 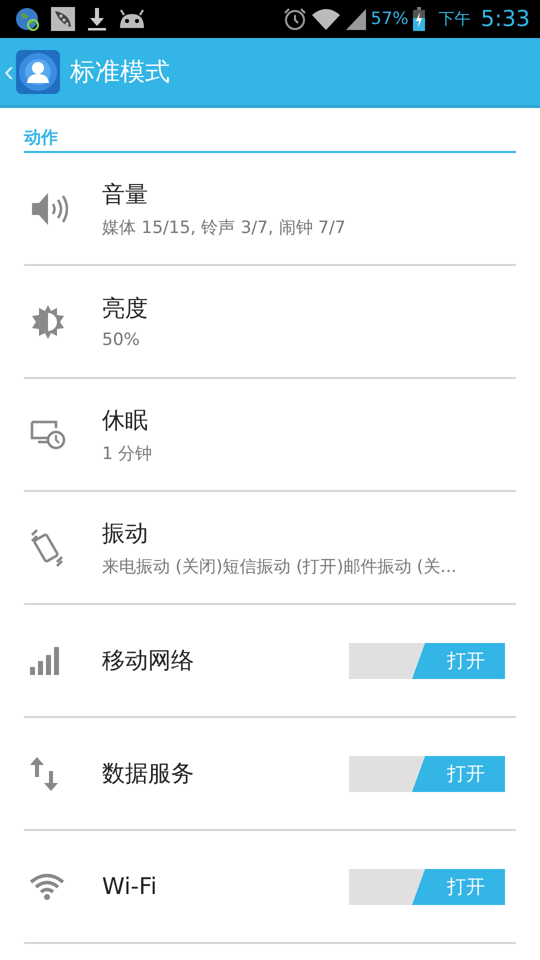 What do you see at coordinates (120, 72) in the screenshot?
I see `screen-title: 标准模式` at bounding box center [120, 72].